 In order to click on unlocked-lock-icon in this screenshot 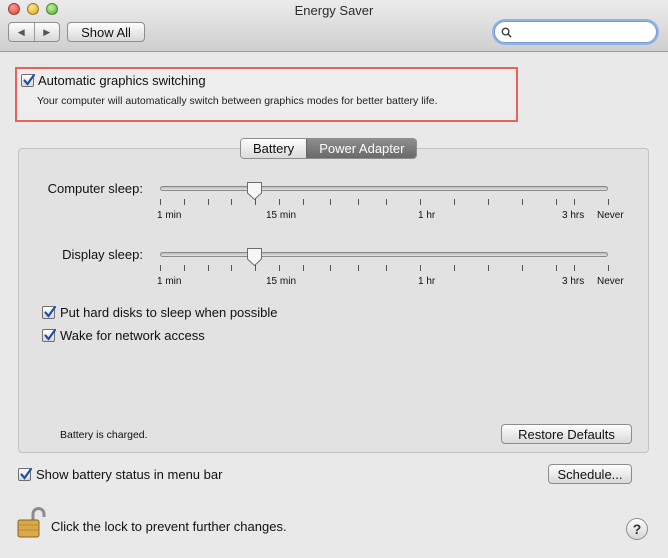, I will do `click(31, 523)`.